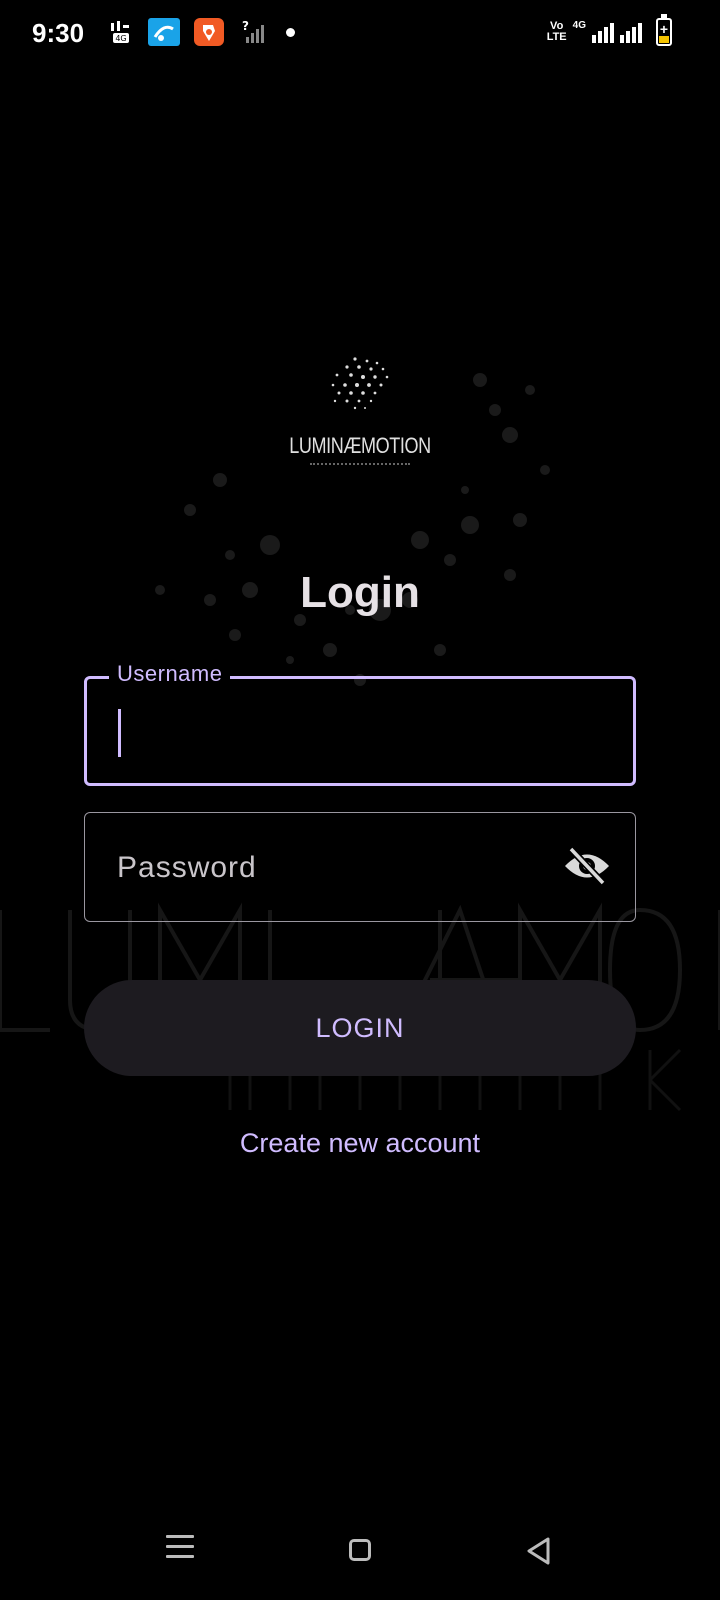  What do you see at coordinates (360, 445) in the screenshot?
I see `logo-wordmark: LUMINÆMOTION` at bounding box center [360, 445].